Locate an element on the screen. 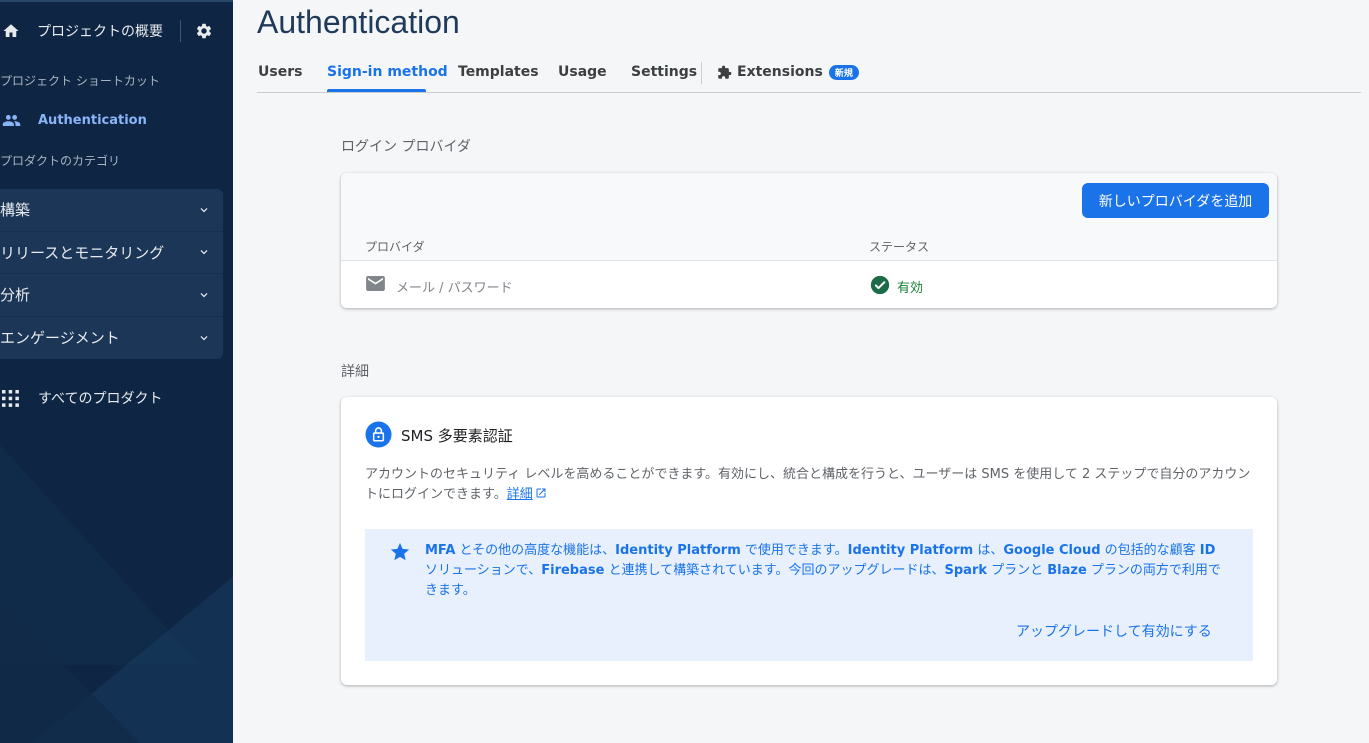  tab-extensions-label: Extensions is located at coordinates (780, 72).